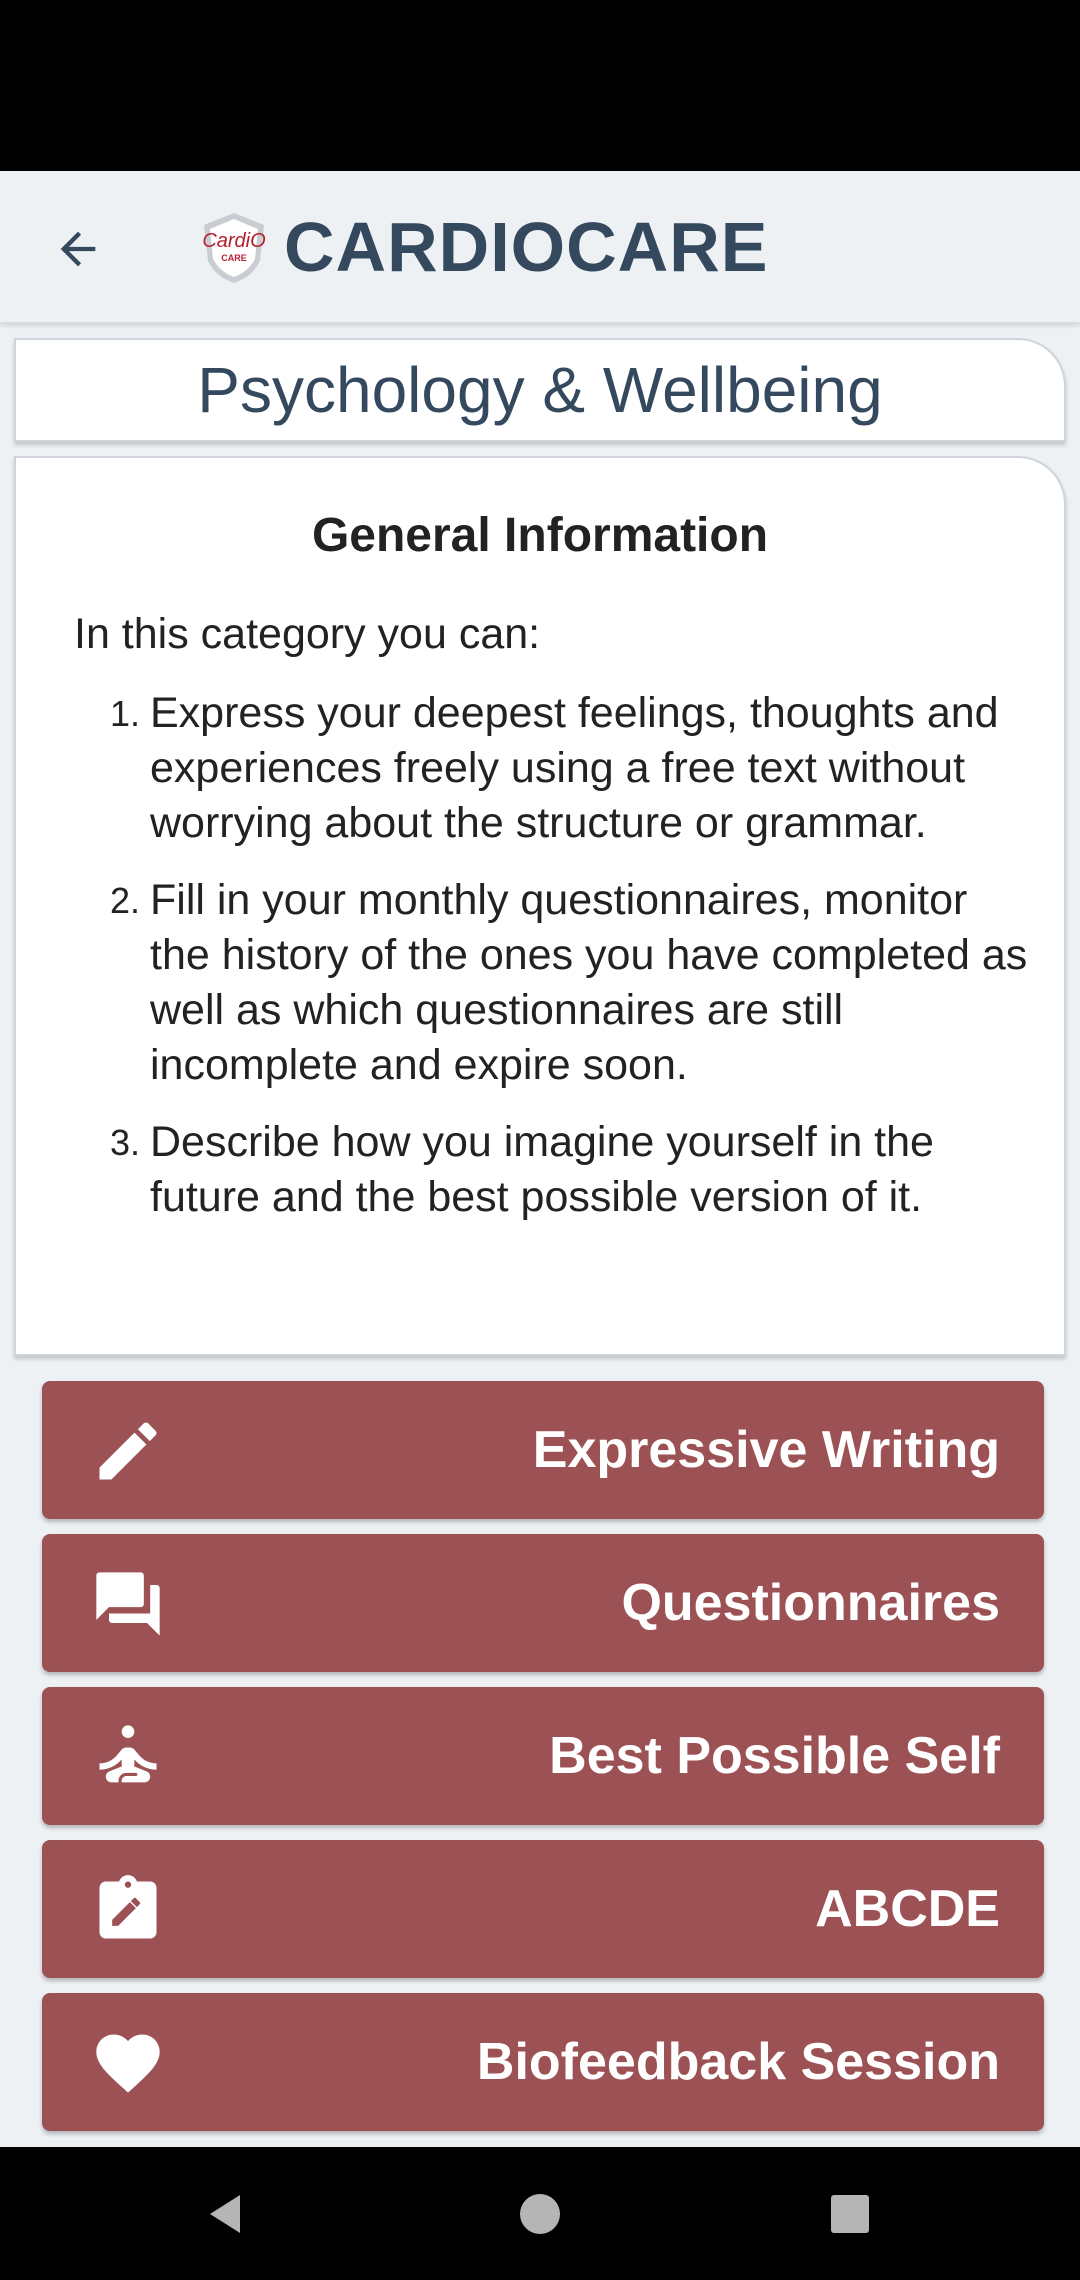 Image resolution: width=1080 pixels, height=2280 pixels. What do you see at coordinates (128, 1757) in the screenshot?
I see `meditation-icon` at bounding box center [128, 1757].